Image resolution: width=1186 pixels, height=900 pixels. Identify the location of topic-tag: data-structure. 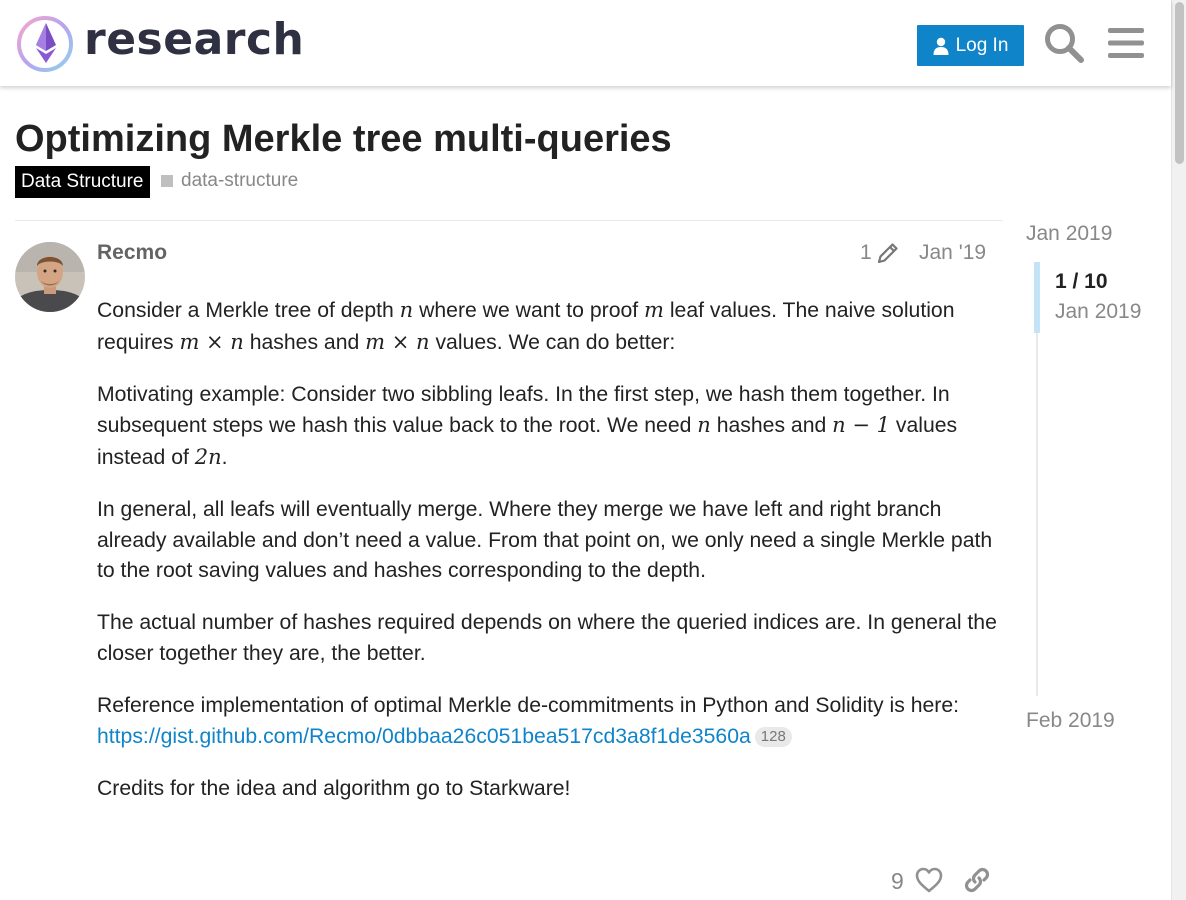
(229, 181).